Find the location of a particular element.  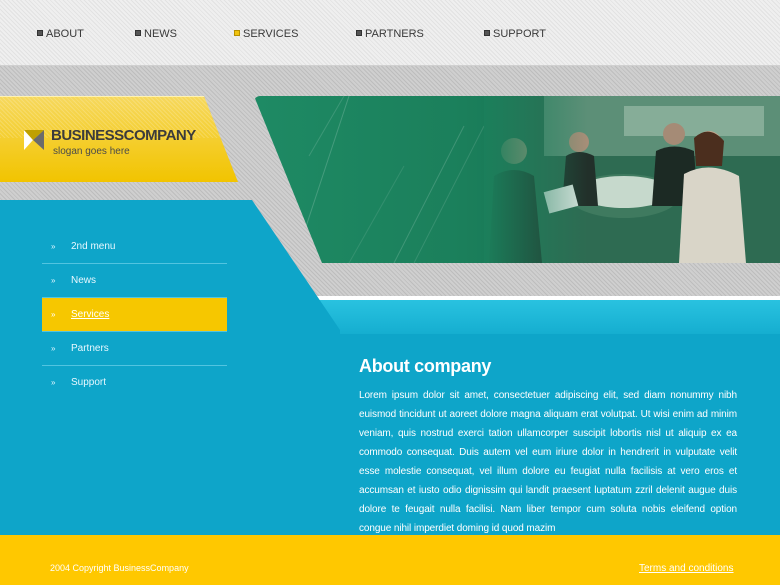

sidebar-item-support: » Support is located at coordinates (134, 383).